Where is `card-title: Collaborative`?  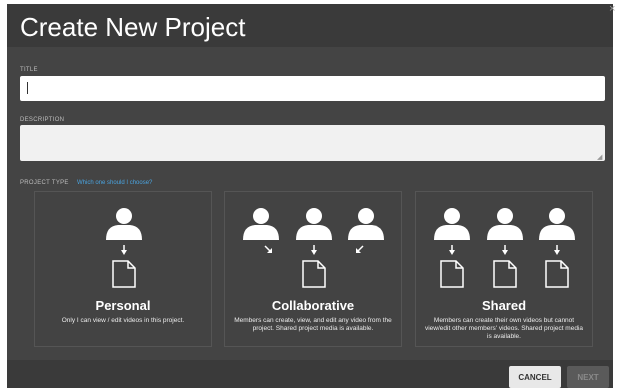 card-title: Collaborative is located at coordinates (313, 305).